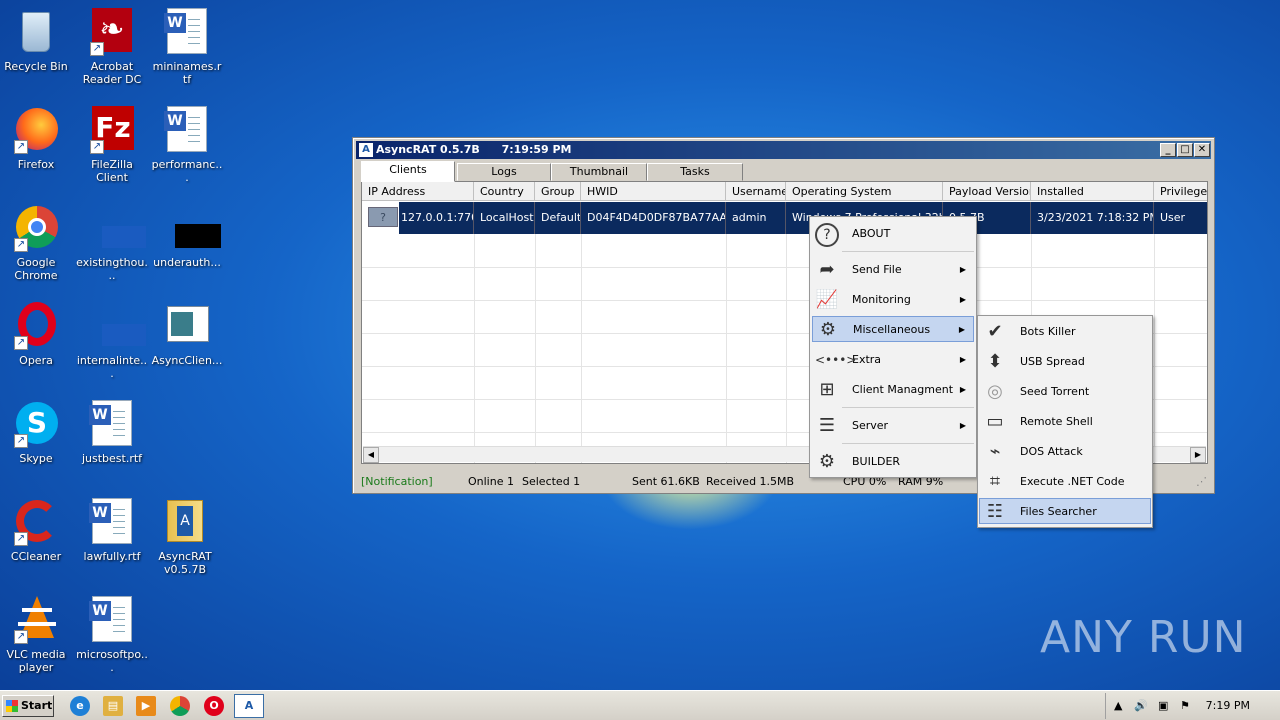 This screenshot has width=1280, height=720. What do you see at coordinates (599, 172) in the screenshot?
I see `tab-thumbnail: Thumbnail` at bounding box center [599, 172].